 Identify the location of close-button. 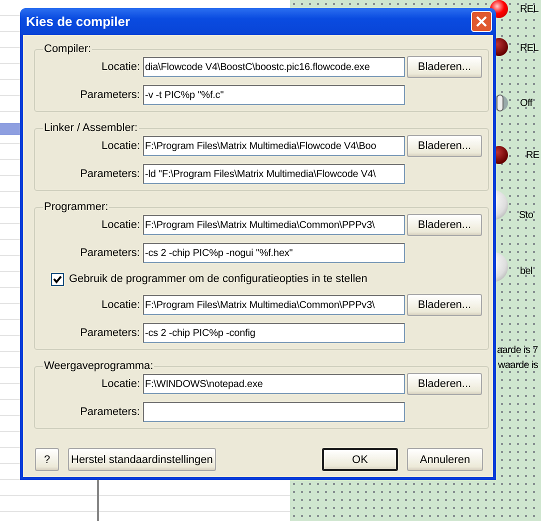
(481, 21).